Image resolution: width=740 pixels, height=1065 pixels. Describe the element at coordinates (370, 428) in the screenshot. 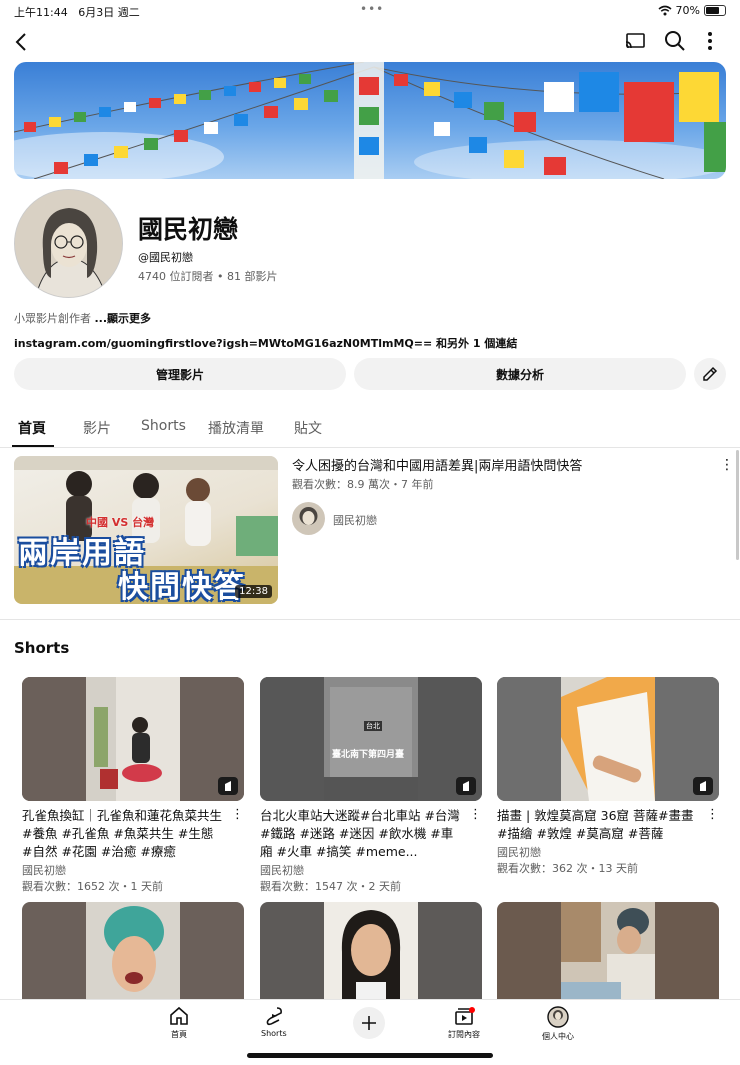

I see `channel-tabs: 首頁 影片 Shorts 播放清單 貼文` at that location.